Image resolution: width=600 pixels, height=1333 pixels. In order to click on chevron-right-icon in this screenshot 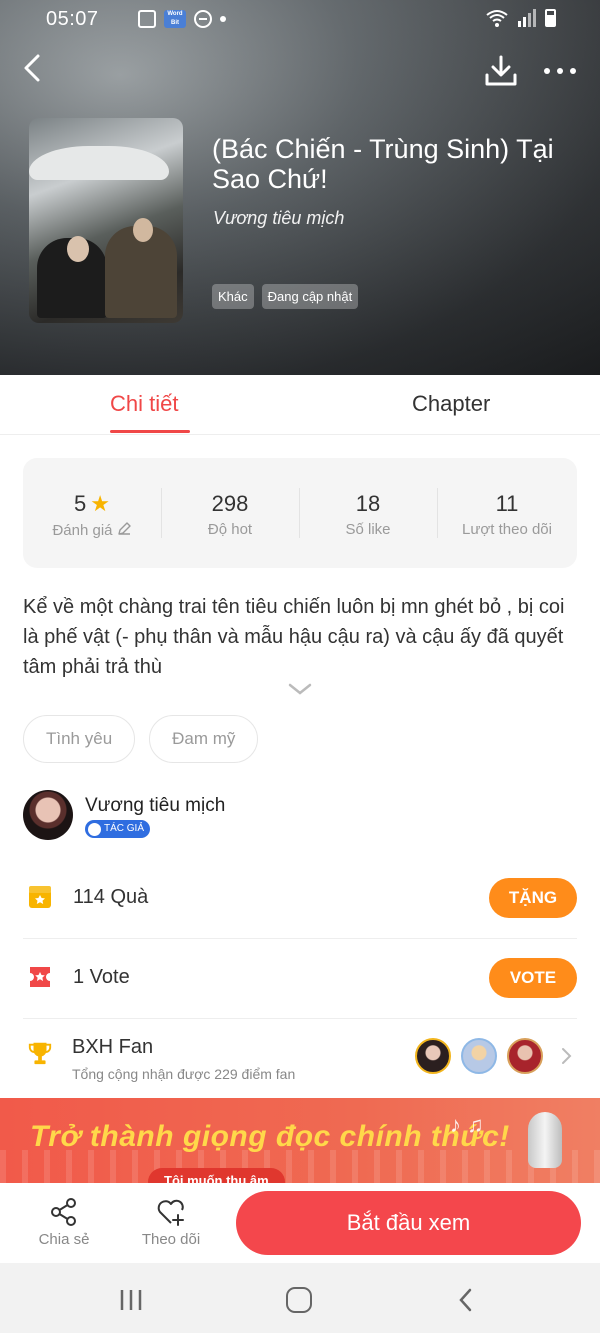, I will do `click(567, 1056)`.